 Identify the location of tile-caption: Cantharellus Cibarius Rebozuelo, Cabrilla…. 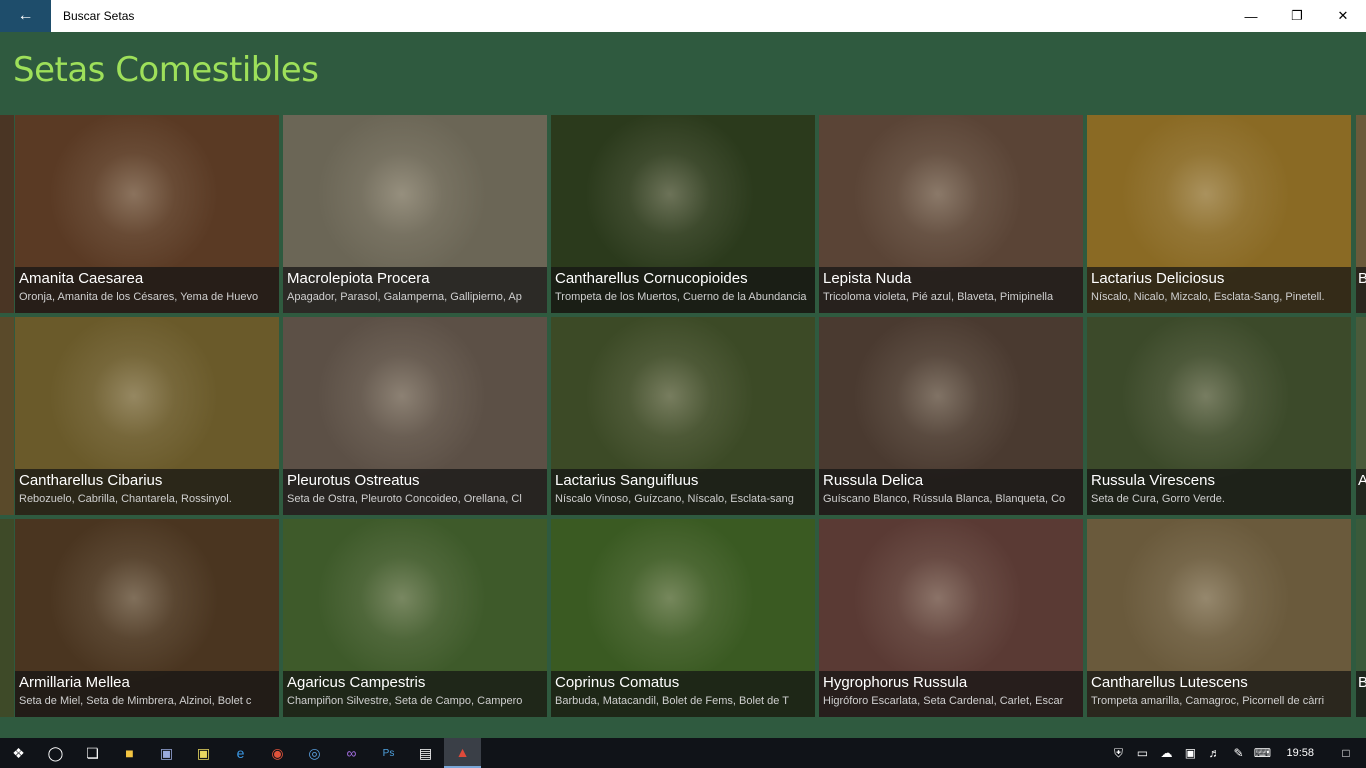
(147, 492).